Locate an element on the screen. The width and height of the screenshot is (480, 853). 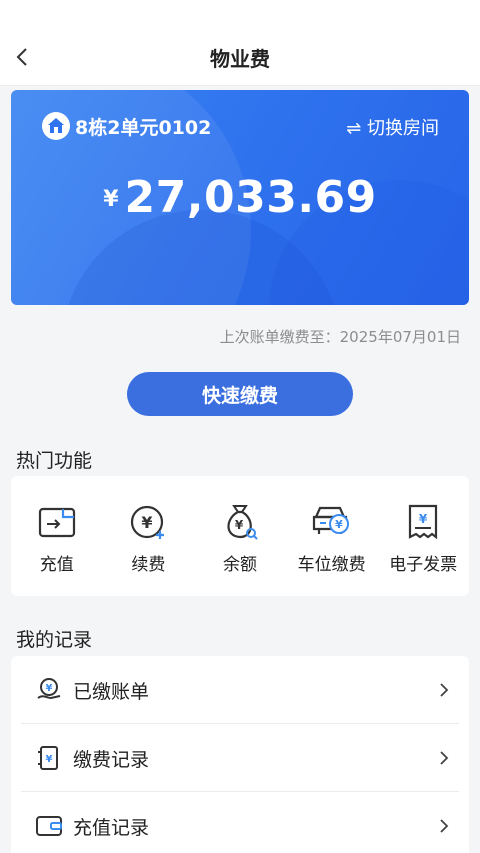
record-paid-bills: ¥ 已缴账单 is located at coordinates (240, 690).